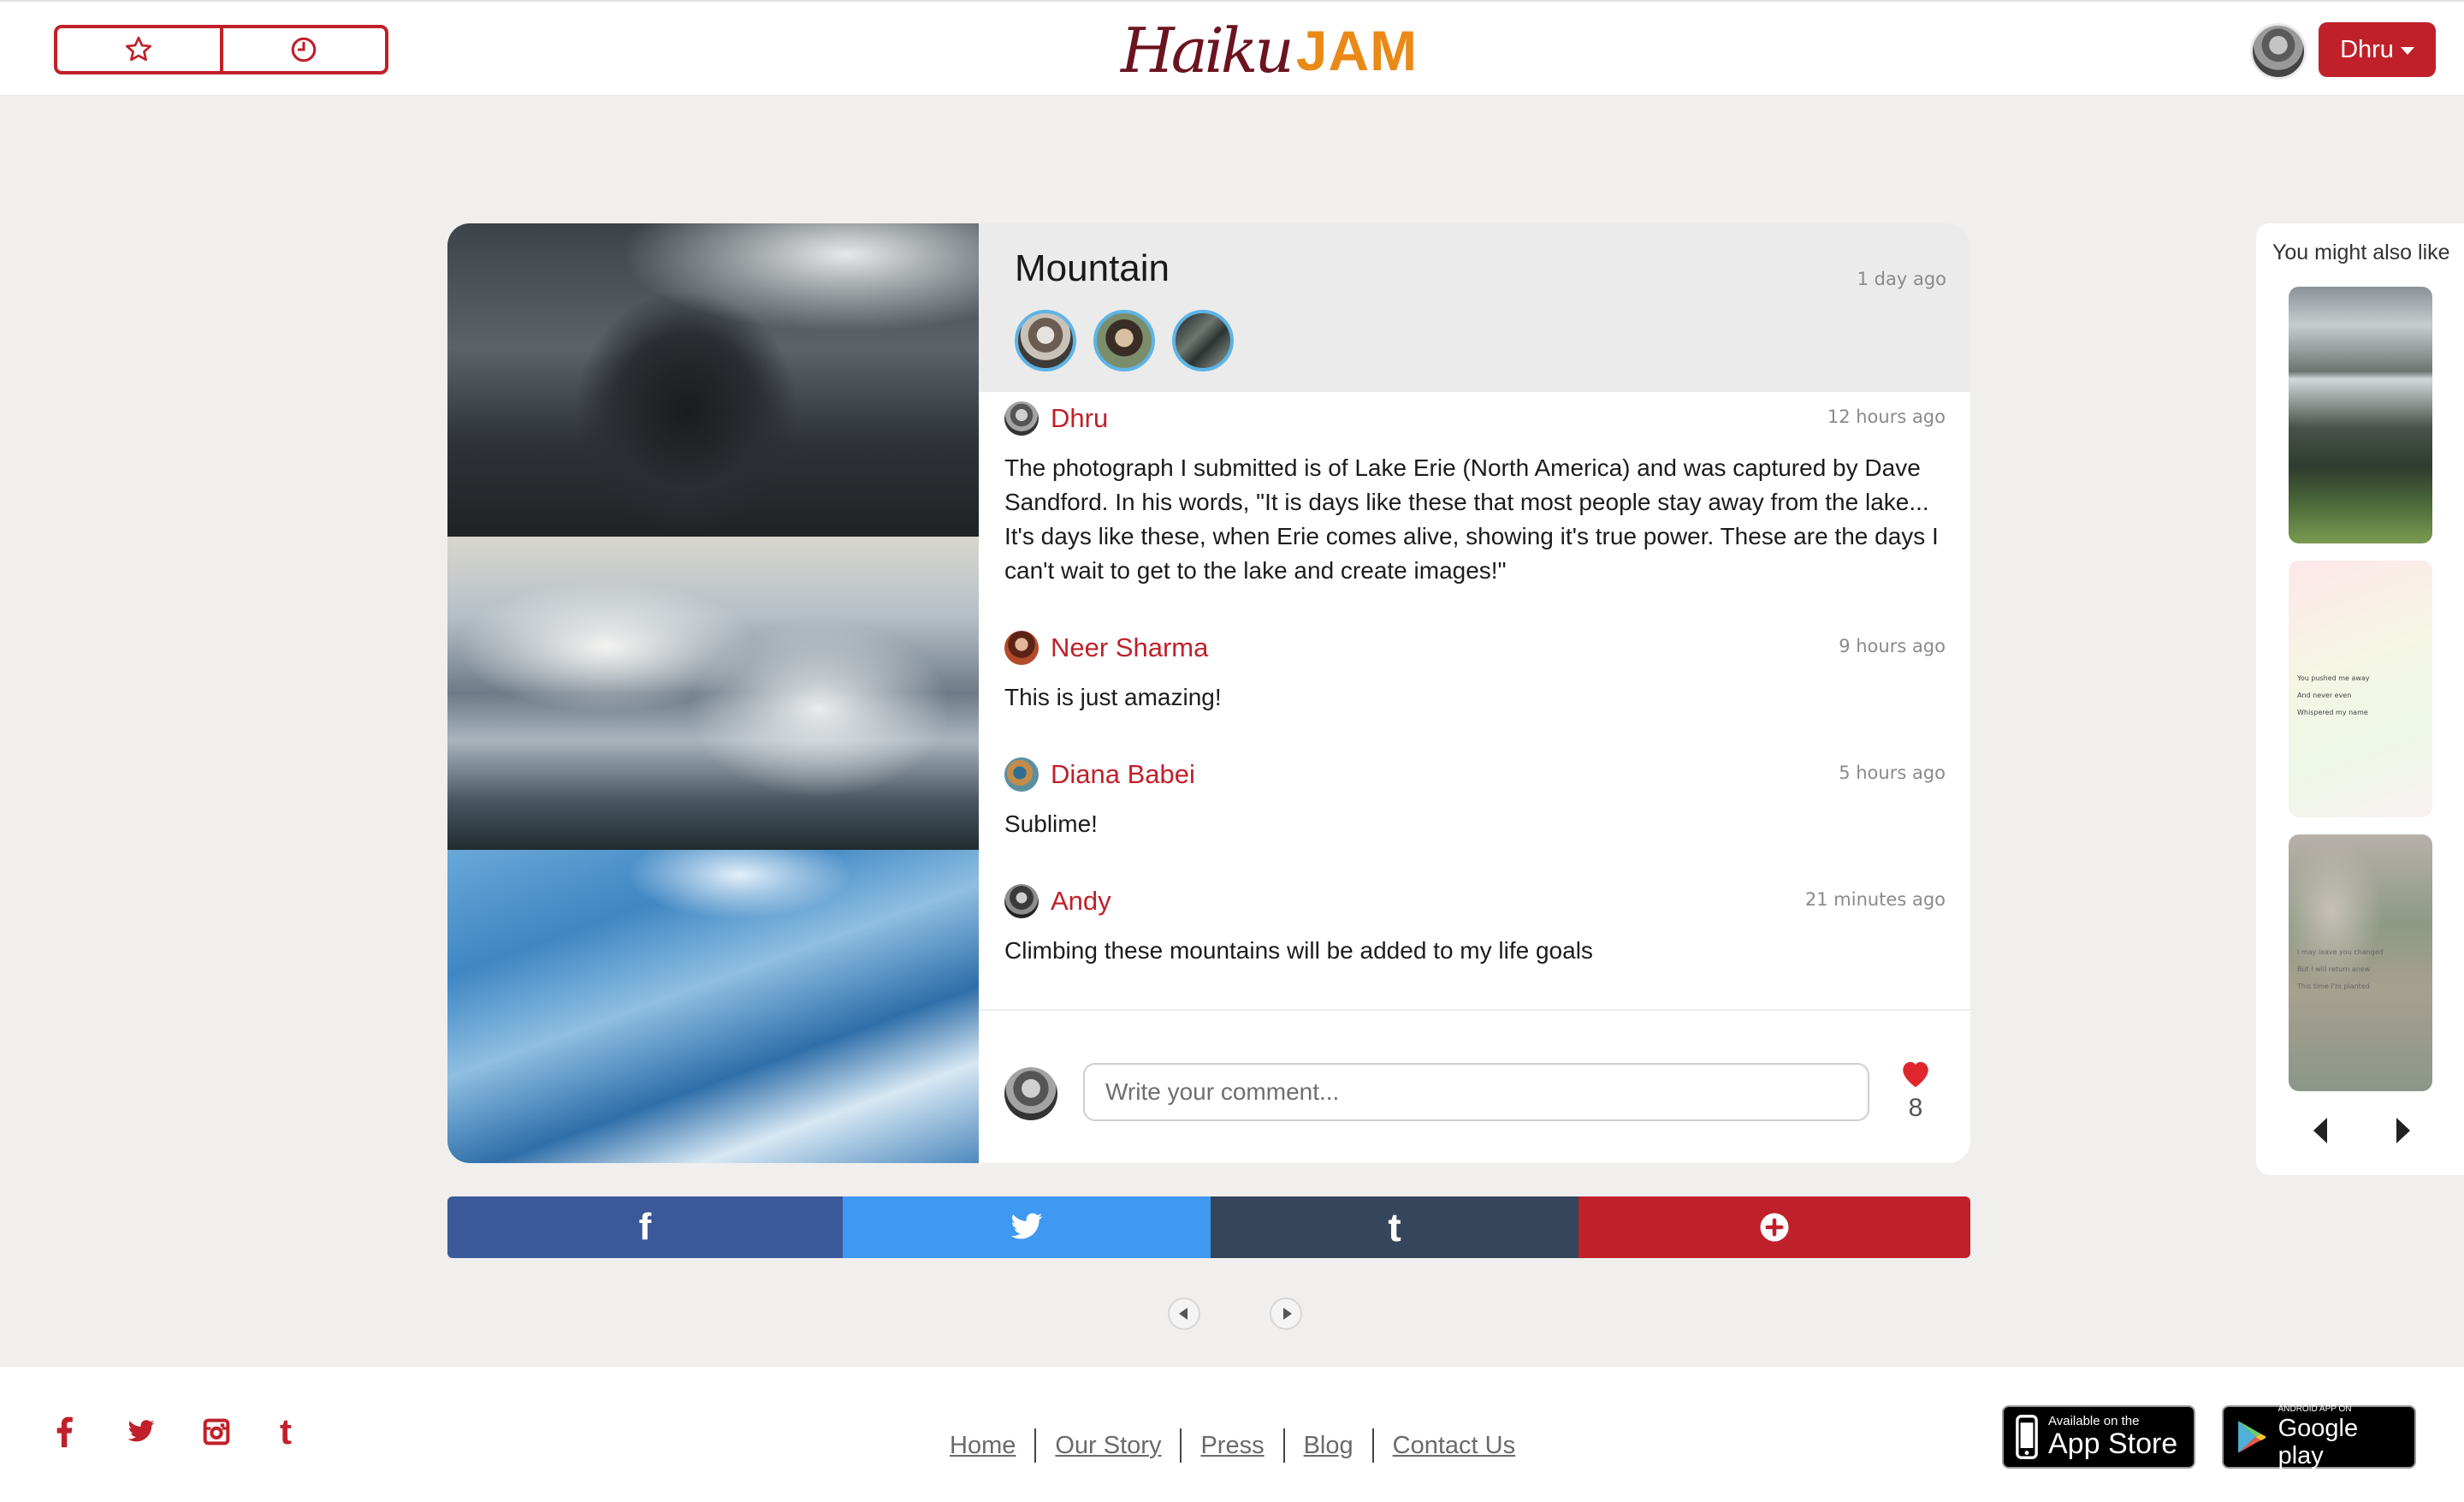 This screenshot has height=1502, width=2464. I want to click on user-name: Dhru, so click(2367, 49).